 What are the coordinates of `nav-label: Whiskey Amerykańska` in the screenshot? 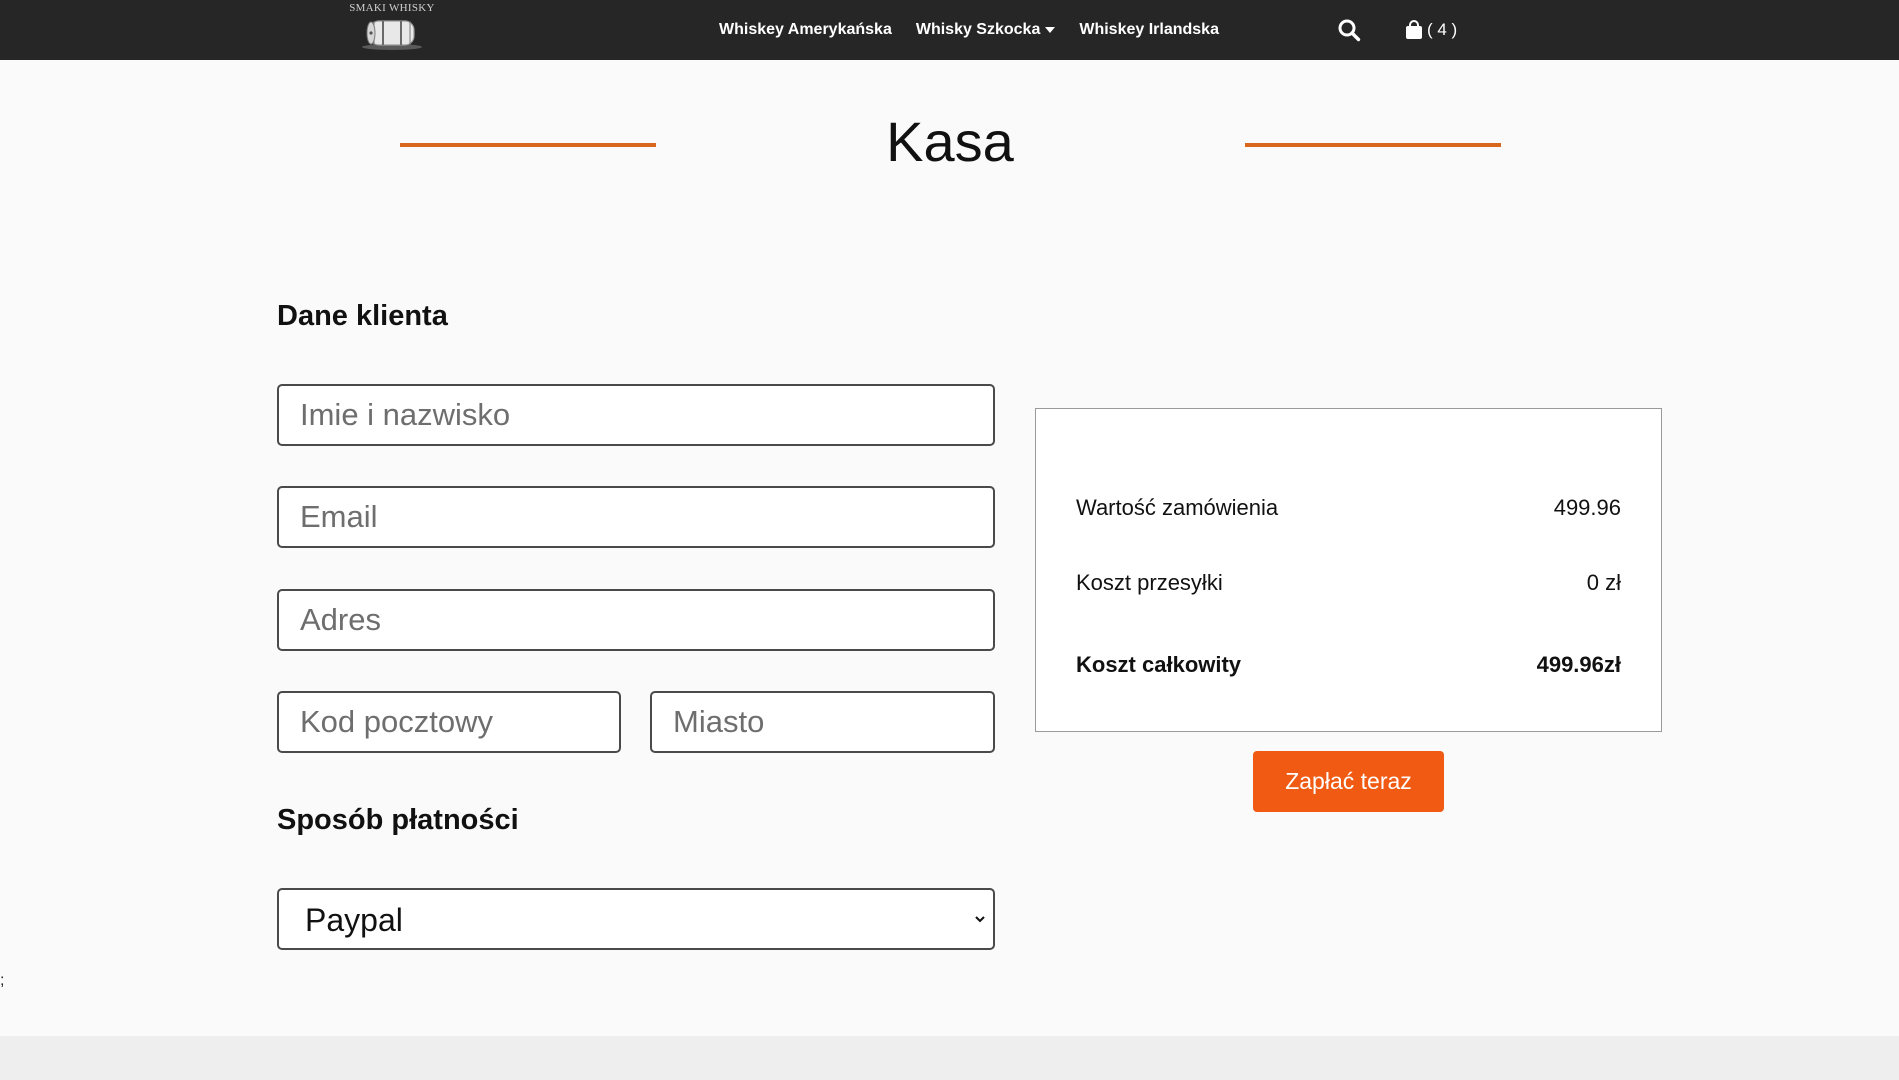 It's located at (805, 29).